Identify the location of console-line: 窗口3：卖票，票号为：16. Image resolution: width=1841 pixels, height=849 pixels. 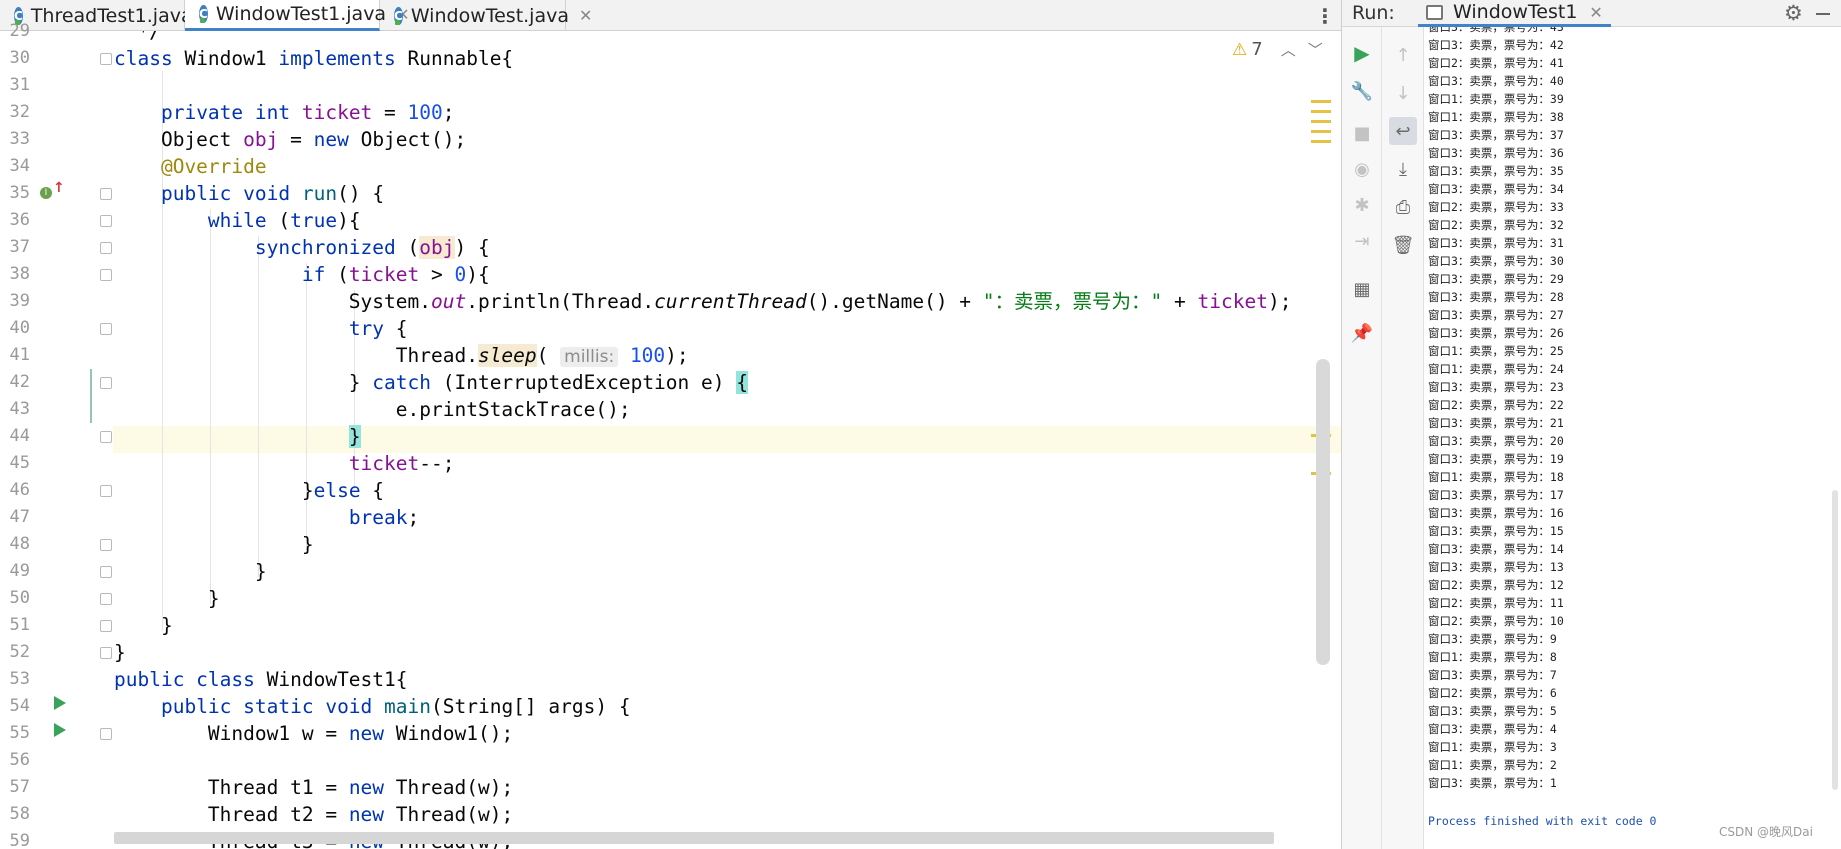
(1496, 513).